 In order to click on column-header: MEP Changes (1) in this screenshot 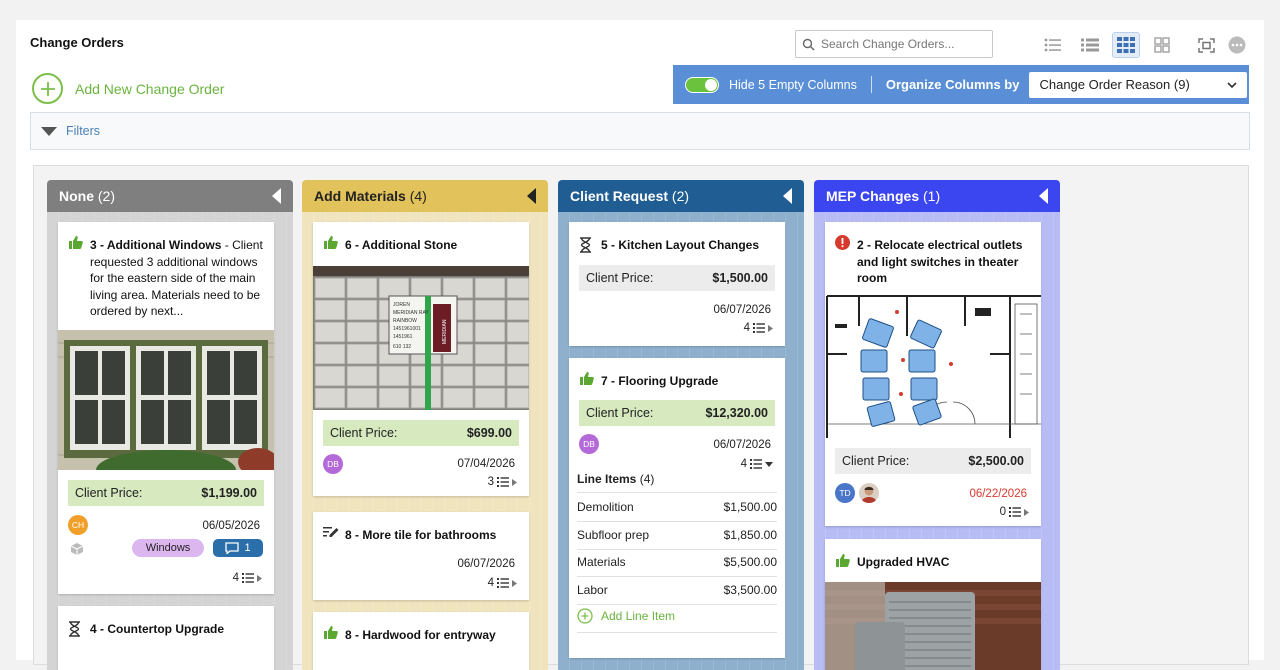, I will do `click(937, 196)`.